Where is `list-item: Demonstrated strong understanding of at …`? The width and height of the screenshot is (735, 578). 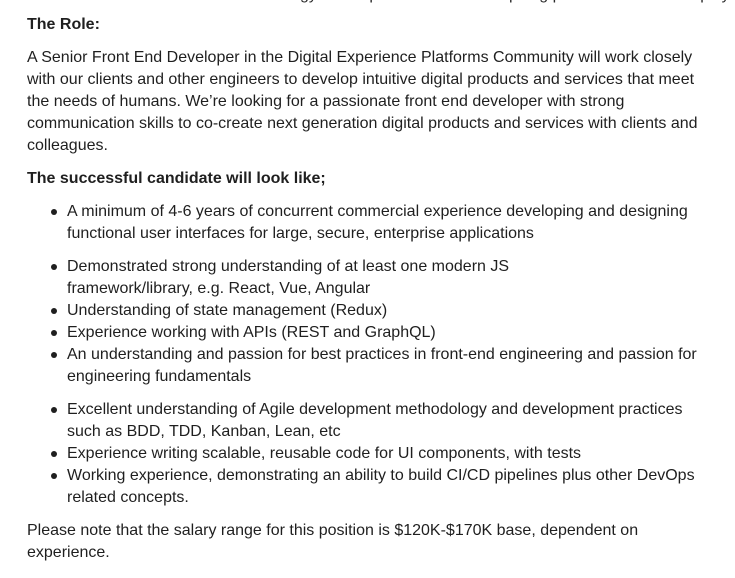 list-item: Demonstrated strong understanding of at … is located at coordinates (272, 278).